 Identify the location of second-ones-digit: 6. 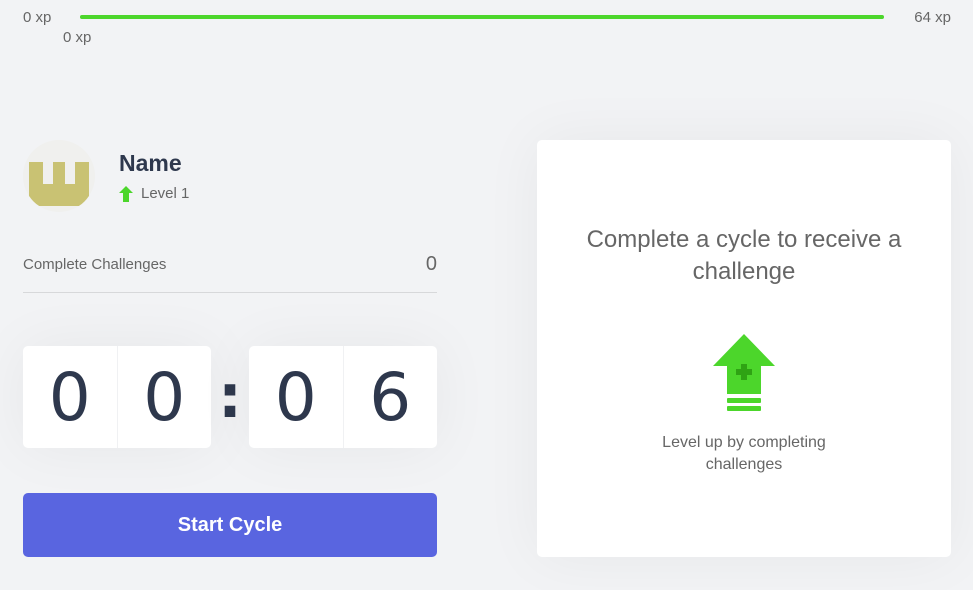
(390, 397).